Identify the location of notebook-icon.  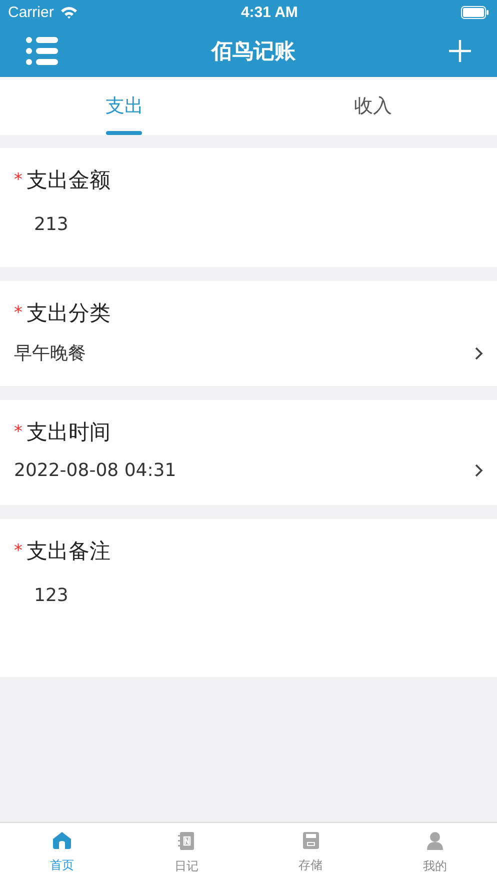
(186, 841).